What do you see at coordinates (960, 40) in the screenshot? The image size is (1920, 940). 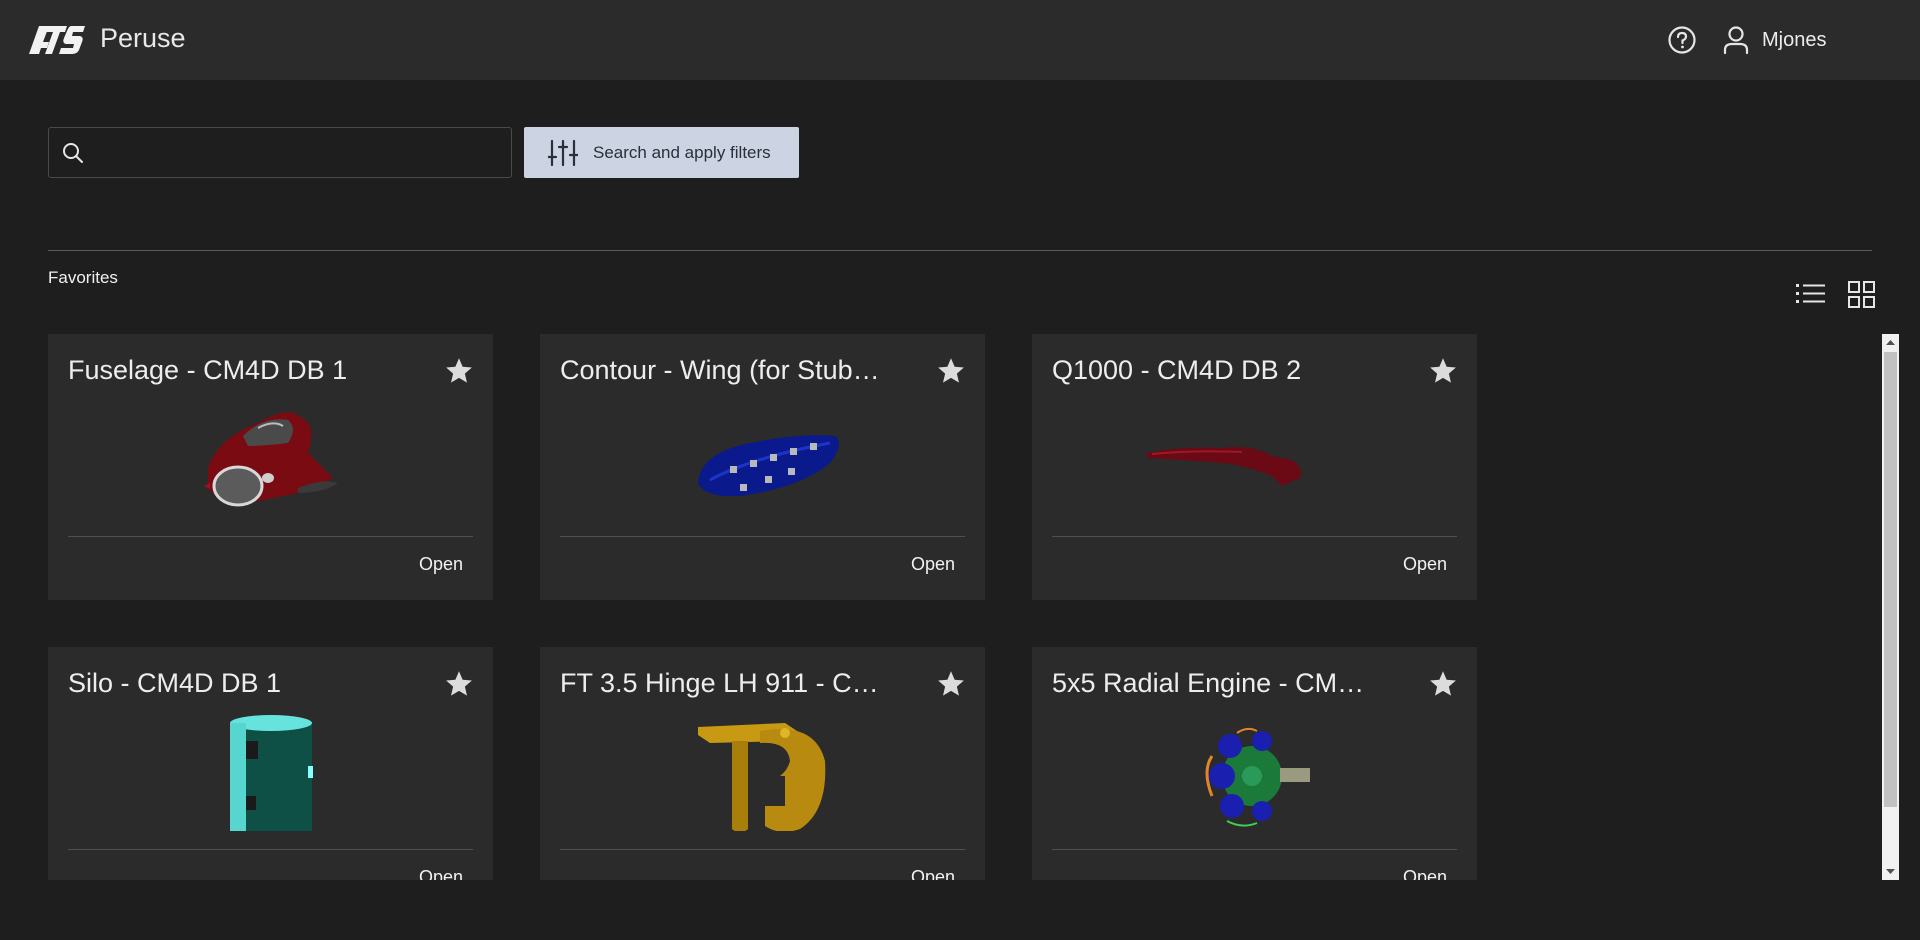 I see `top-bar: Peruse Mjones` at bounding box center [960, 40].